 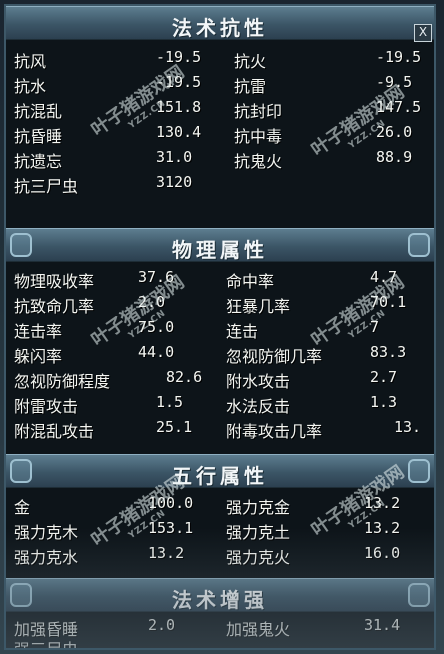 What do you see at coordinates (38, 331) in the screenshot?
I see `stat-label: 连击率` at bounding box center [38, 331].